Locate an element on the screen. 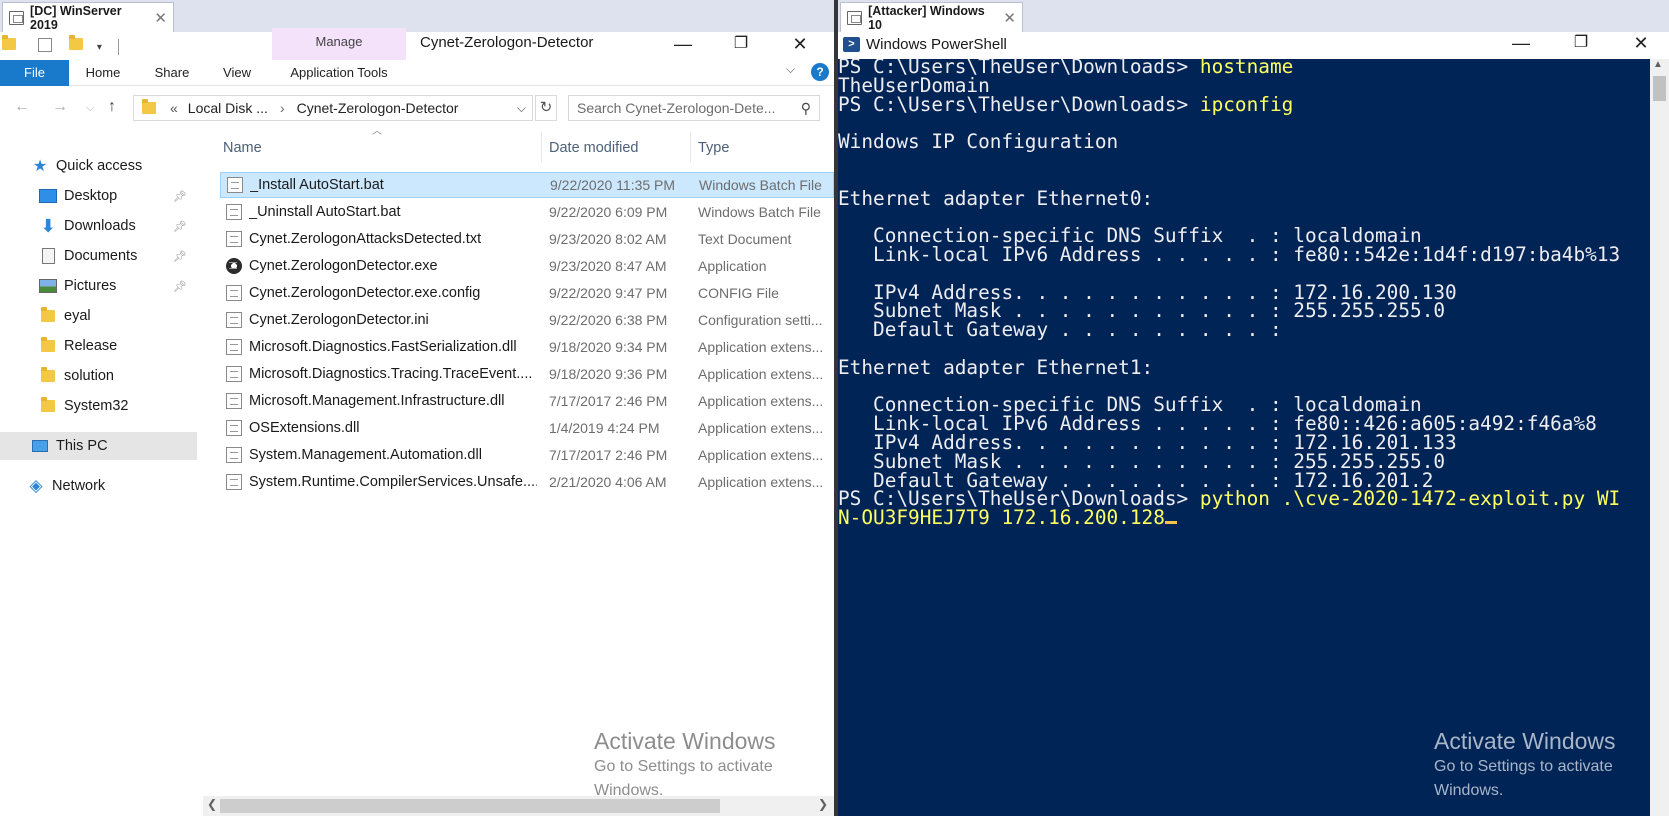  scroll-up-icon: ▲ is located at coordinates (1658, 64).